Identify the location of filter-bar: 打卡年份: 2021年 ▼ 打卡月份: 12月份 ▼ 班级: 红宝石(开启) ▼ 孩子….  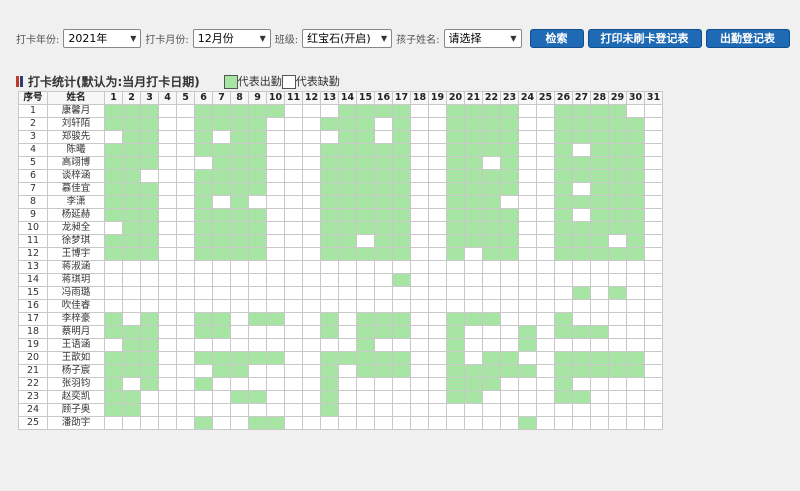
(403, 38).